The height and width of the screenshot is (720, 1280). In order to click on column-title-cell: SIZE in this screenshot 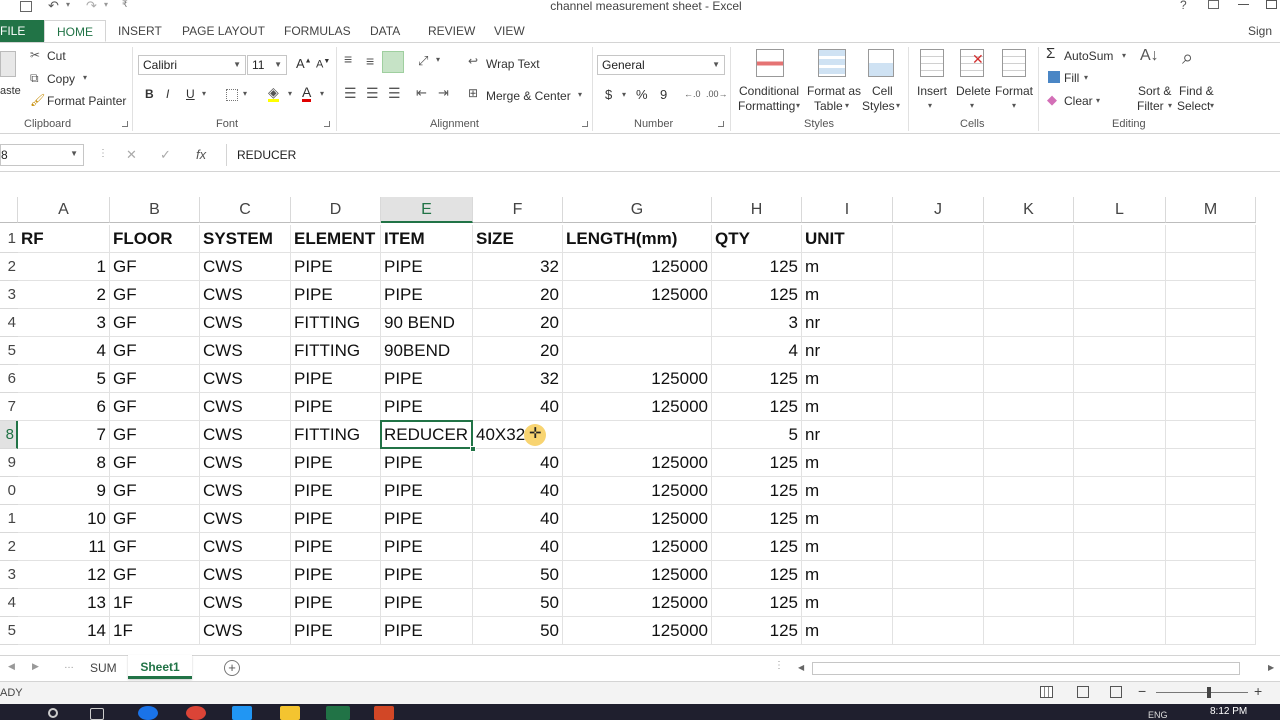, I will do `click(518, 239)`.